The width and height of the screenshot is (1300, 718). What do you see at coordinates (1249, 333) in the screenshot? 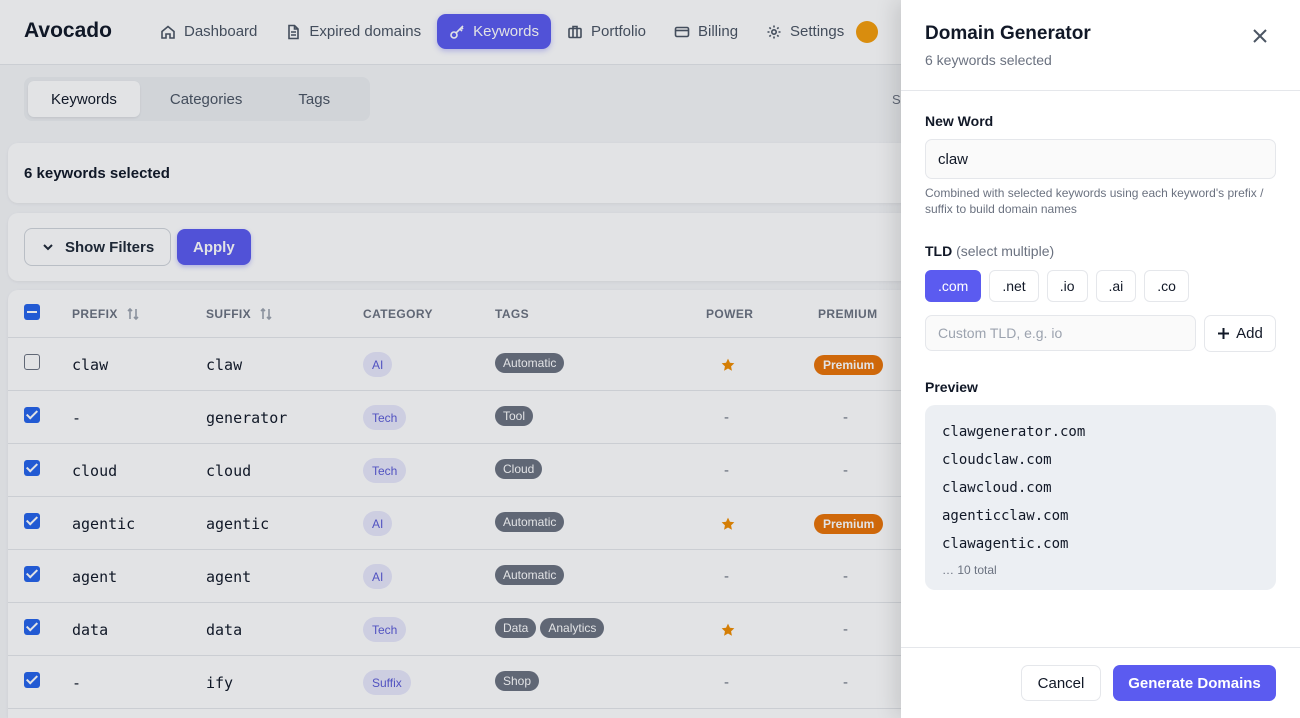
I see `add-label: Add` at bounding box center [1249, 333].